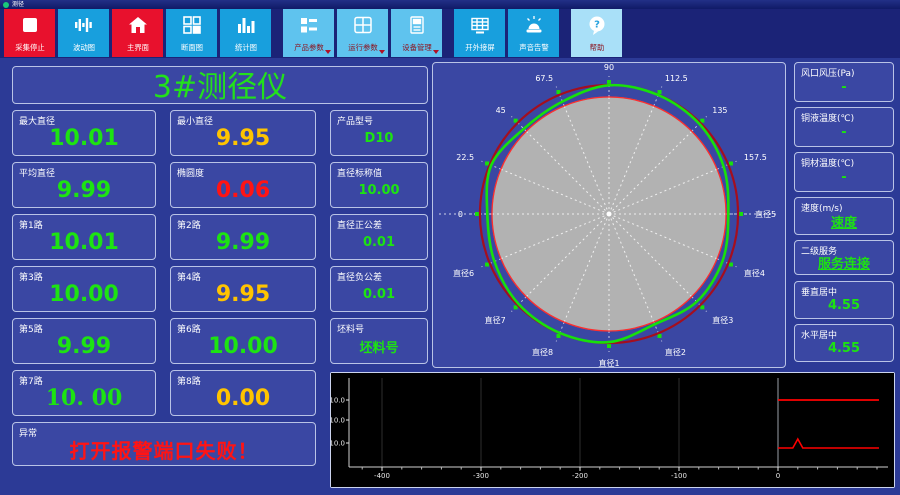 Image resolution: width=900 pixels, height=495 pixels. I want to click on svg-text: 直径5, so click(765, 214).